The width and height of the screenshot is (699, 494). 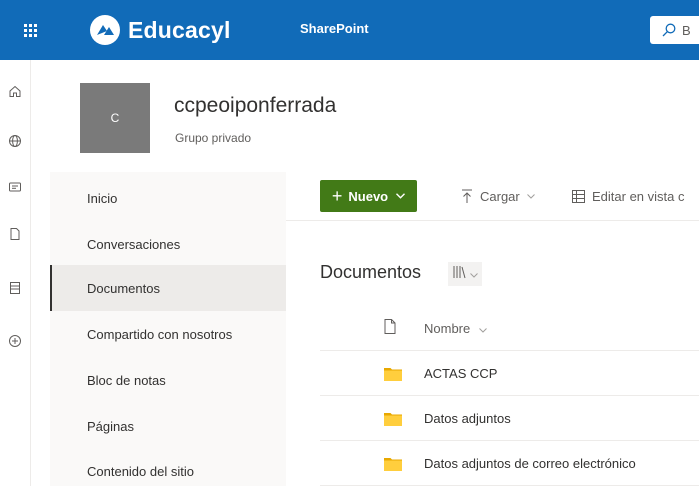 What do you see at coordinates (15, 288) in the screenshot?
I see `list-icon` at bounding box center [15, 288].